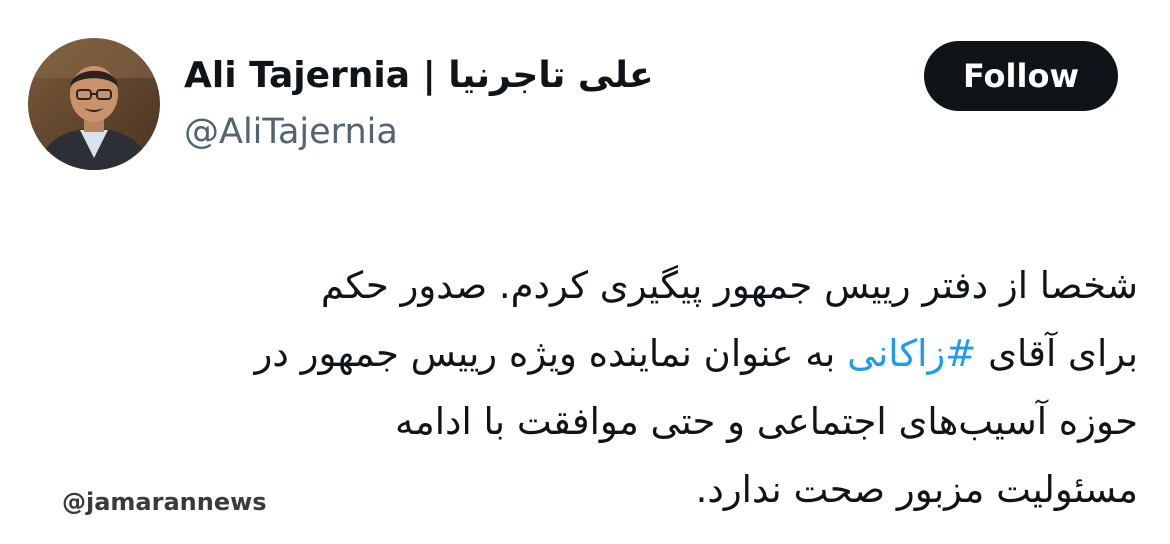 This screenshot has width=1170, height=544. What do you see at coordinates (164, 502) in the screenshot?
I see `source-watermark: @jamarannews` at bounding box center [164, 502].